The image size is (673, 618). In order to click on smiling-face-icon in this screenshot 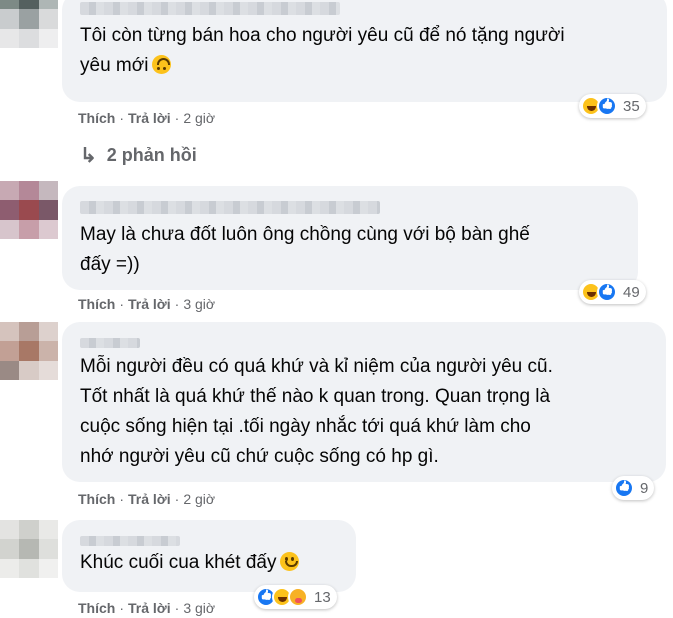, I will do `click(290, 561)`.